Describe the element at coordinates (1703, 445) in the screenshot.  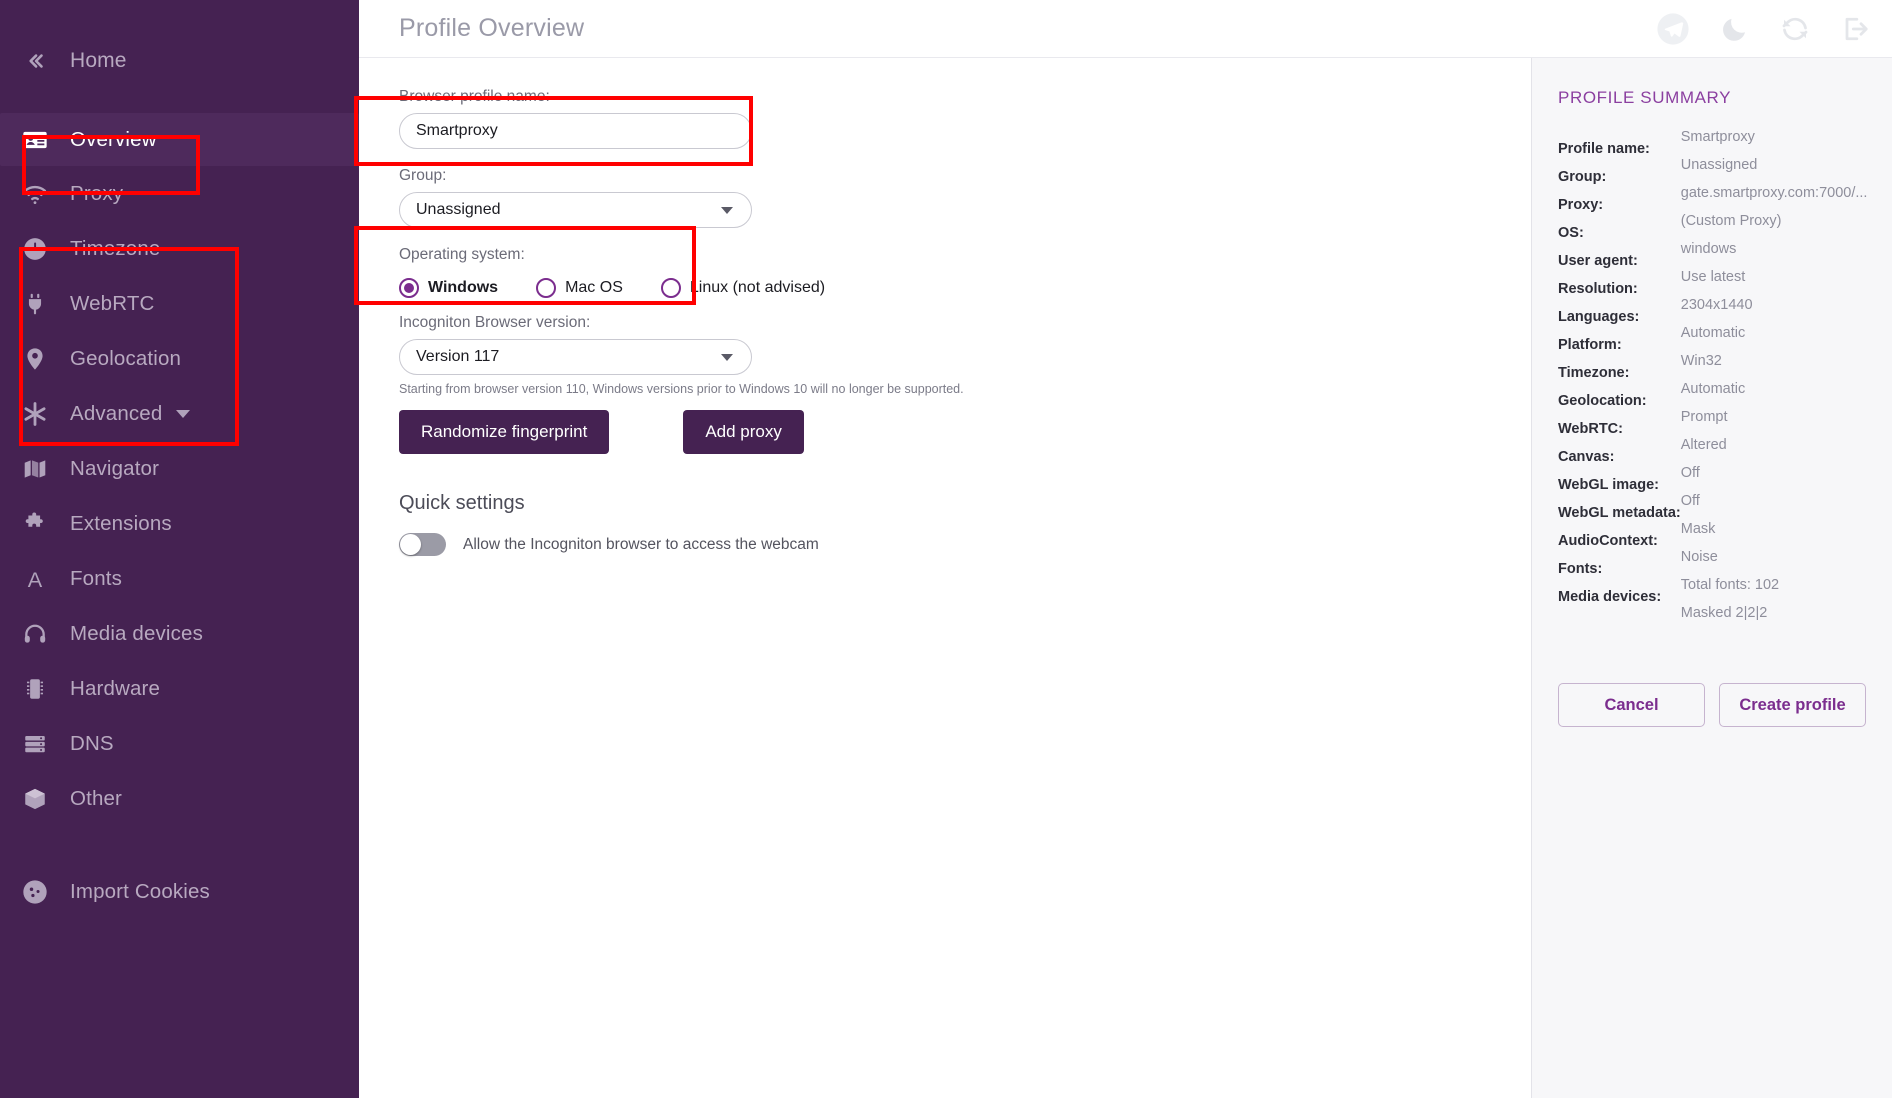
I see `summary-value: Altered` at that location.